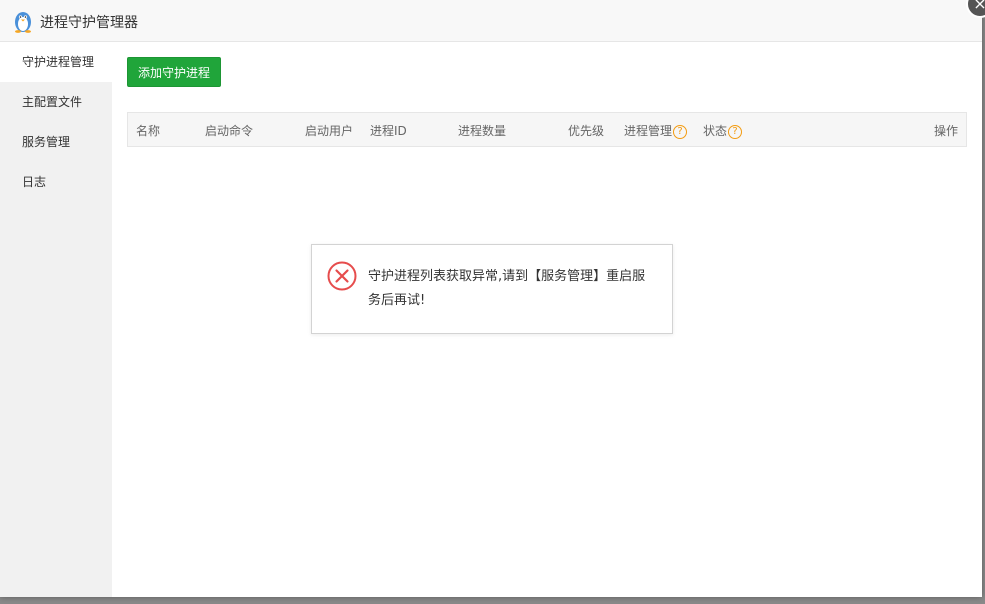  Describe the element at coordinates (56, 142) in the screenshot. I see `sidebar-item-service-manage: 服务管理` at that location.